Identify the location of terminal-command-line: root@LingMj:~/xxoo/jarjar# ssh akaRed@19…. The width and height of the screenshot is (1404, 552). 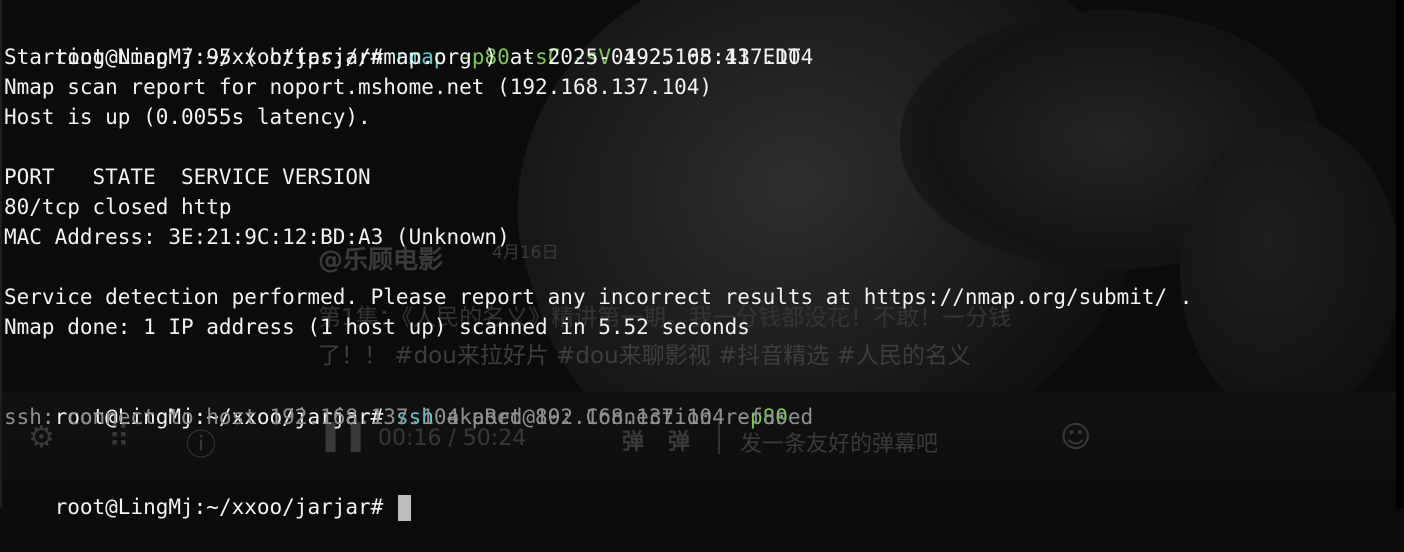
(700, 400).